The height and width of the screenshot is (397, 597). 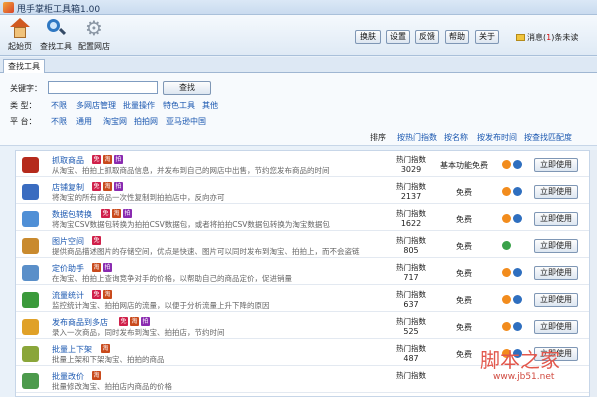 I want to click on watermark-title: 脚本之家, so click(x=520, y=360).